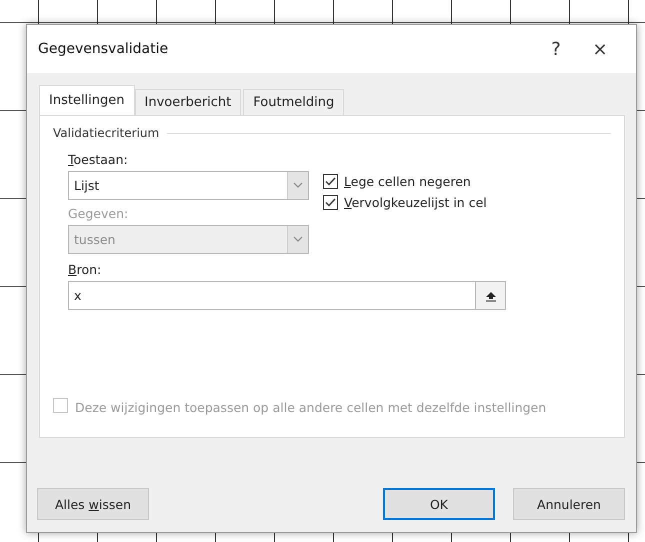 The image size is (645, 542). Describe the element at coordinates (188, 185) in the screenshot. I see `dropdown: Lijst` at that location.